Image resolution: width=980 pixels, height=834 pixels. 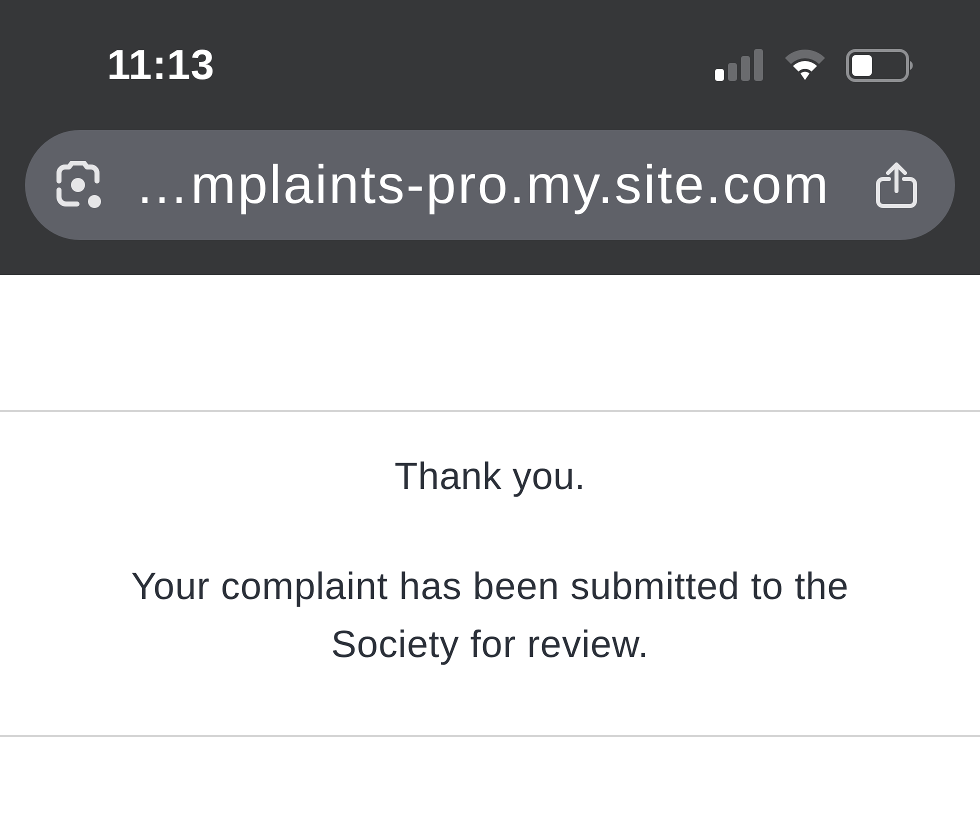 What do you see at coordinates (490, 616) in the screenshot?
I see `confirmation-message: Your complaint has been submitted to the Society for review.` at bounding box center [490, 616].